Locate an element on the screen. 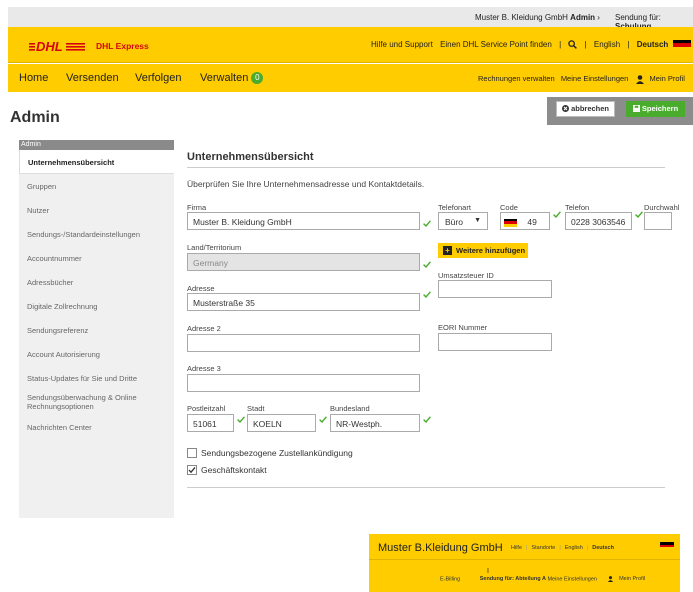 Image resolution: width=693 pixels, height=592 pixels. preview-locations-link: Standorte is located at coordinates (543, 548).